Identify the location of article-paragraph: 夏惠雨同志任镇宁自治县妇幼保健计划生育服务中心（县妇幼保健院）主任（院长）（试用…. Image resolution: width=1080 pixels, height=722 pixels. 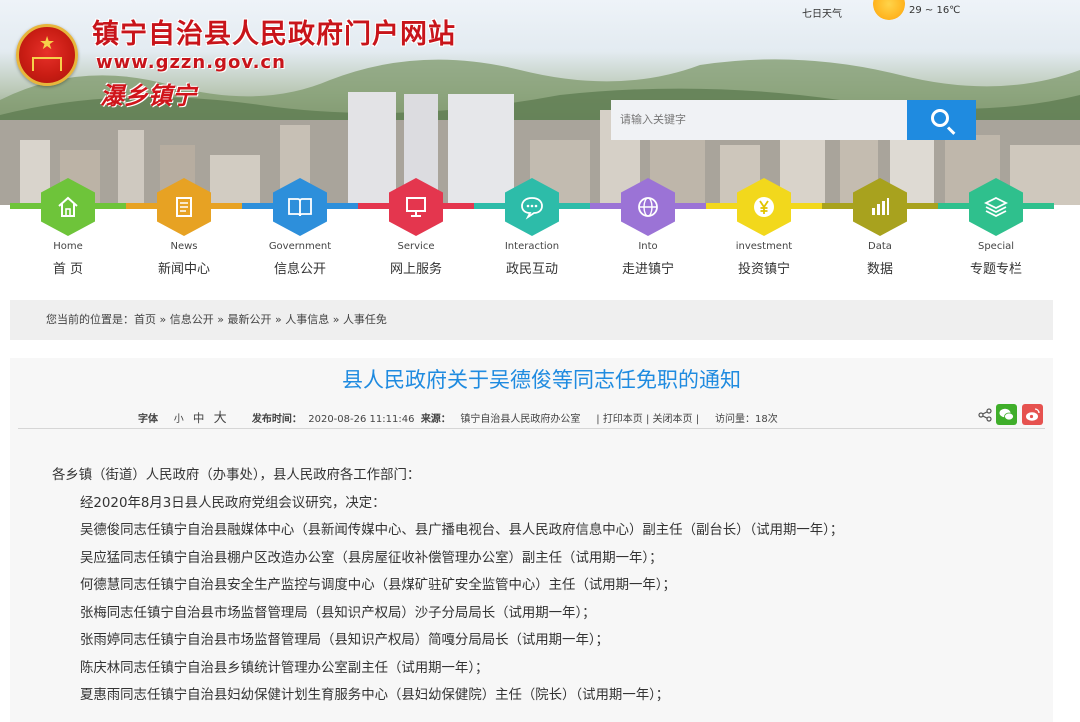
(375, 695).